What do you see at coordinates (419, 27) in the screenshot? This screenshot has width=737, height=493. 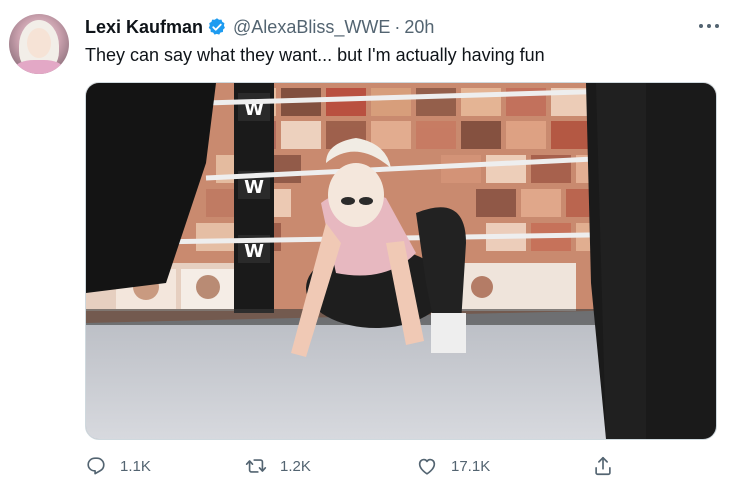 I see `tweet-timestamp: 20h` at bounding box center [419, 27].